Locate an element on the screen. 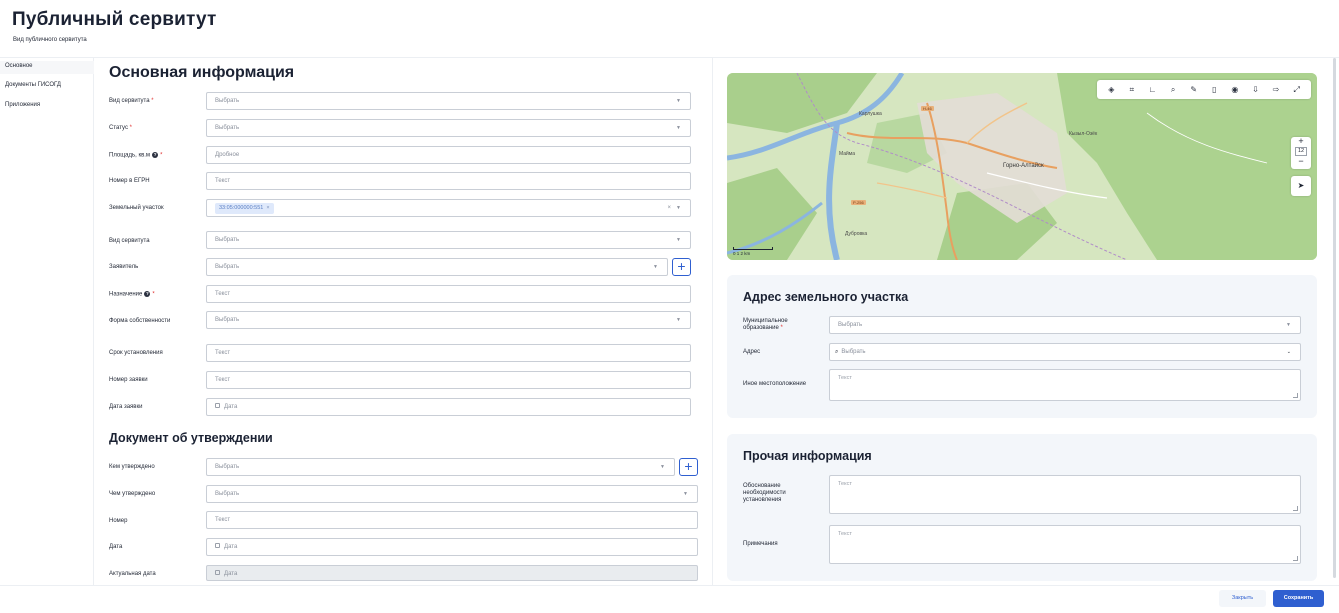 The image size is (1339, 613). select-area-icon: ⌗ is located at coordinates (1132, 90).